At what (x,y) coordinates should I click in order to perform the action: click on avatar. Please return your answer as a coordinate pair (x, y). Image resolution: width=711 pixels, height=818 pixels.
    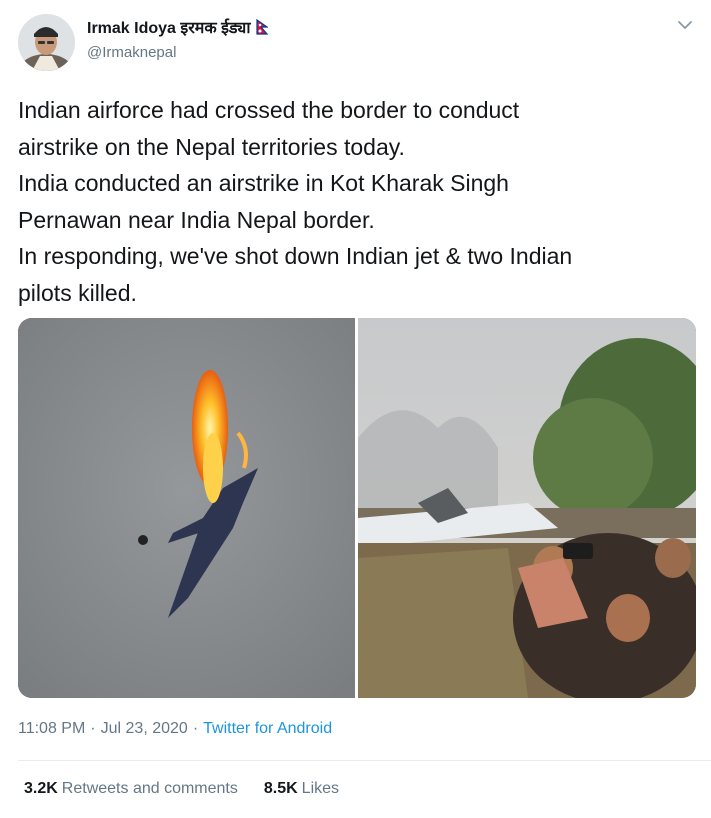
    Looking at the image, I should click on (46, 42).